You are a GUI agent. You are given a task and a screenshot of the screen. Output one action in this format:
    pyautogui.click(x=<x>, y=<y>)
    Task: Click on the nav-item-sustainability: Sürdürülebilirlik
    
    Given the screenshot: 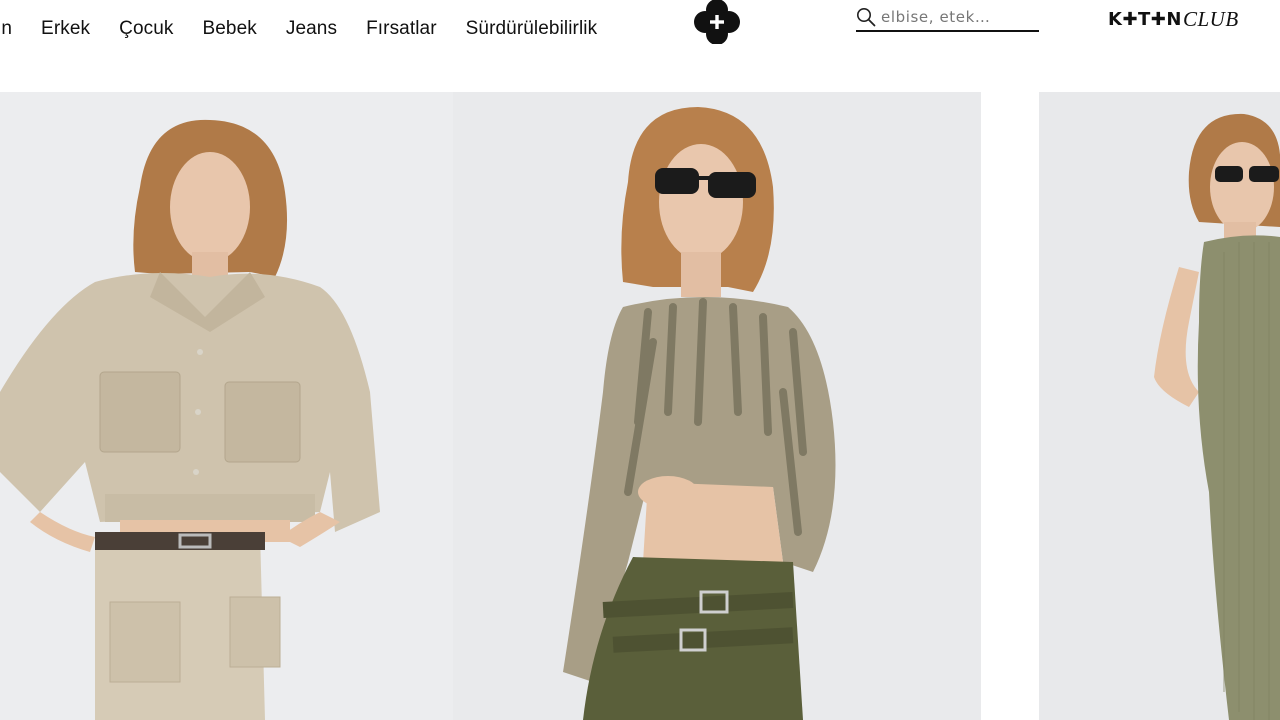 What is the action you would take?
    pyautogui.click(x=532, y=29)
    